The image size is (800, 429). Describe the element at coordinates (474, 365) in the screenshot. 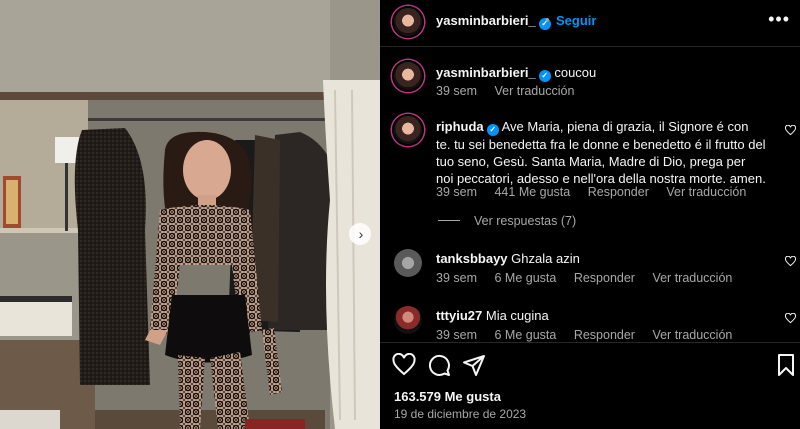

I see `paper-plane-icon` at that location.